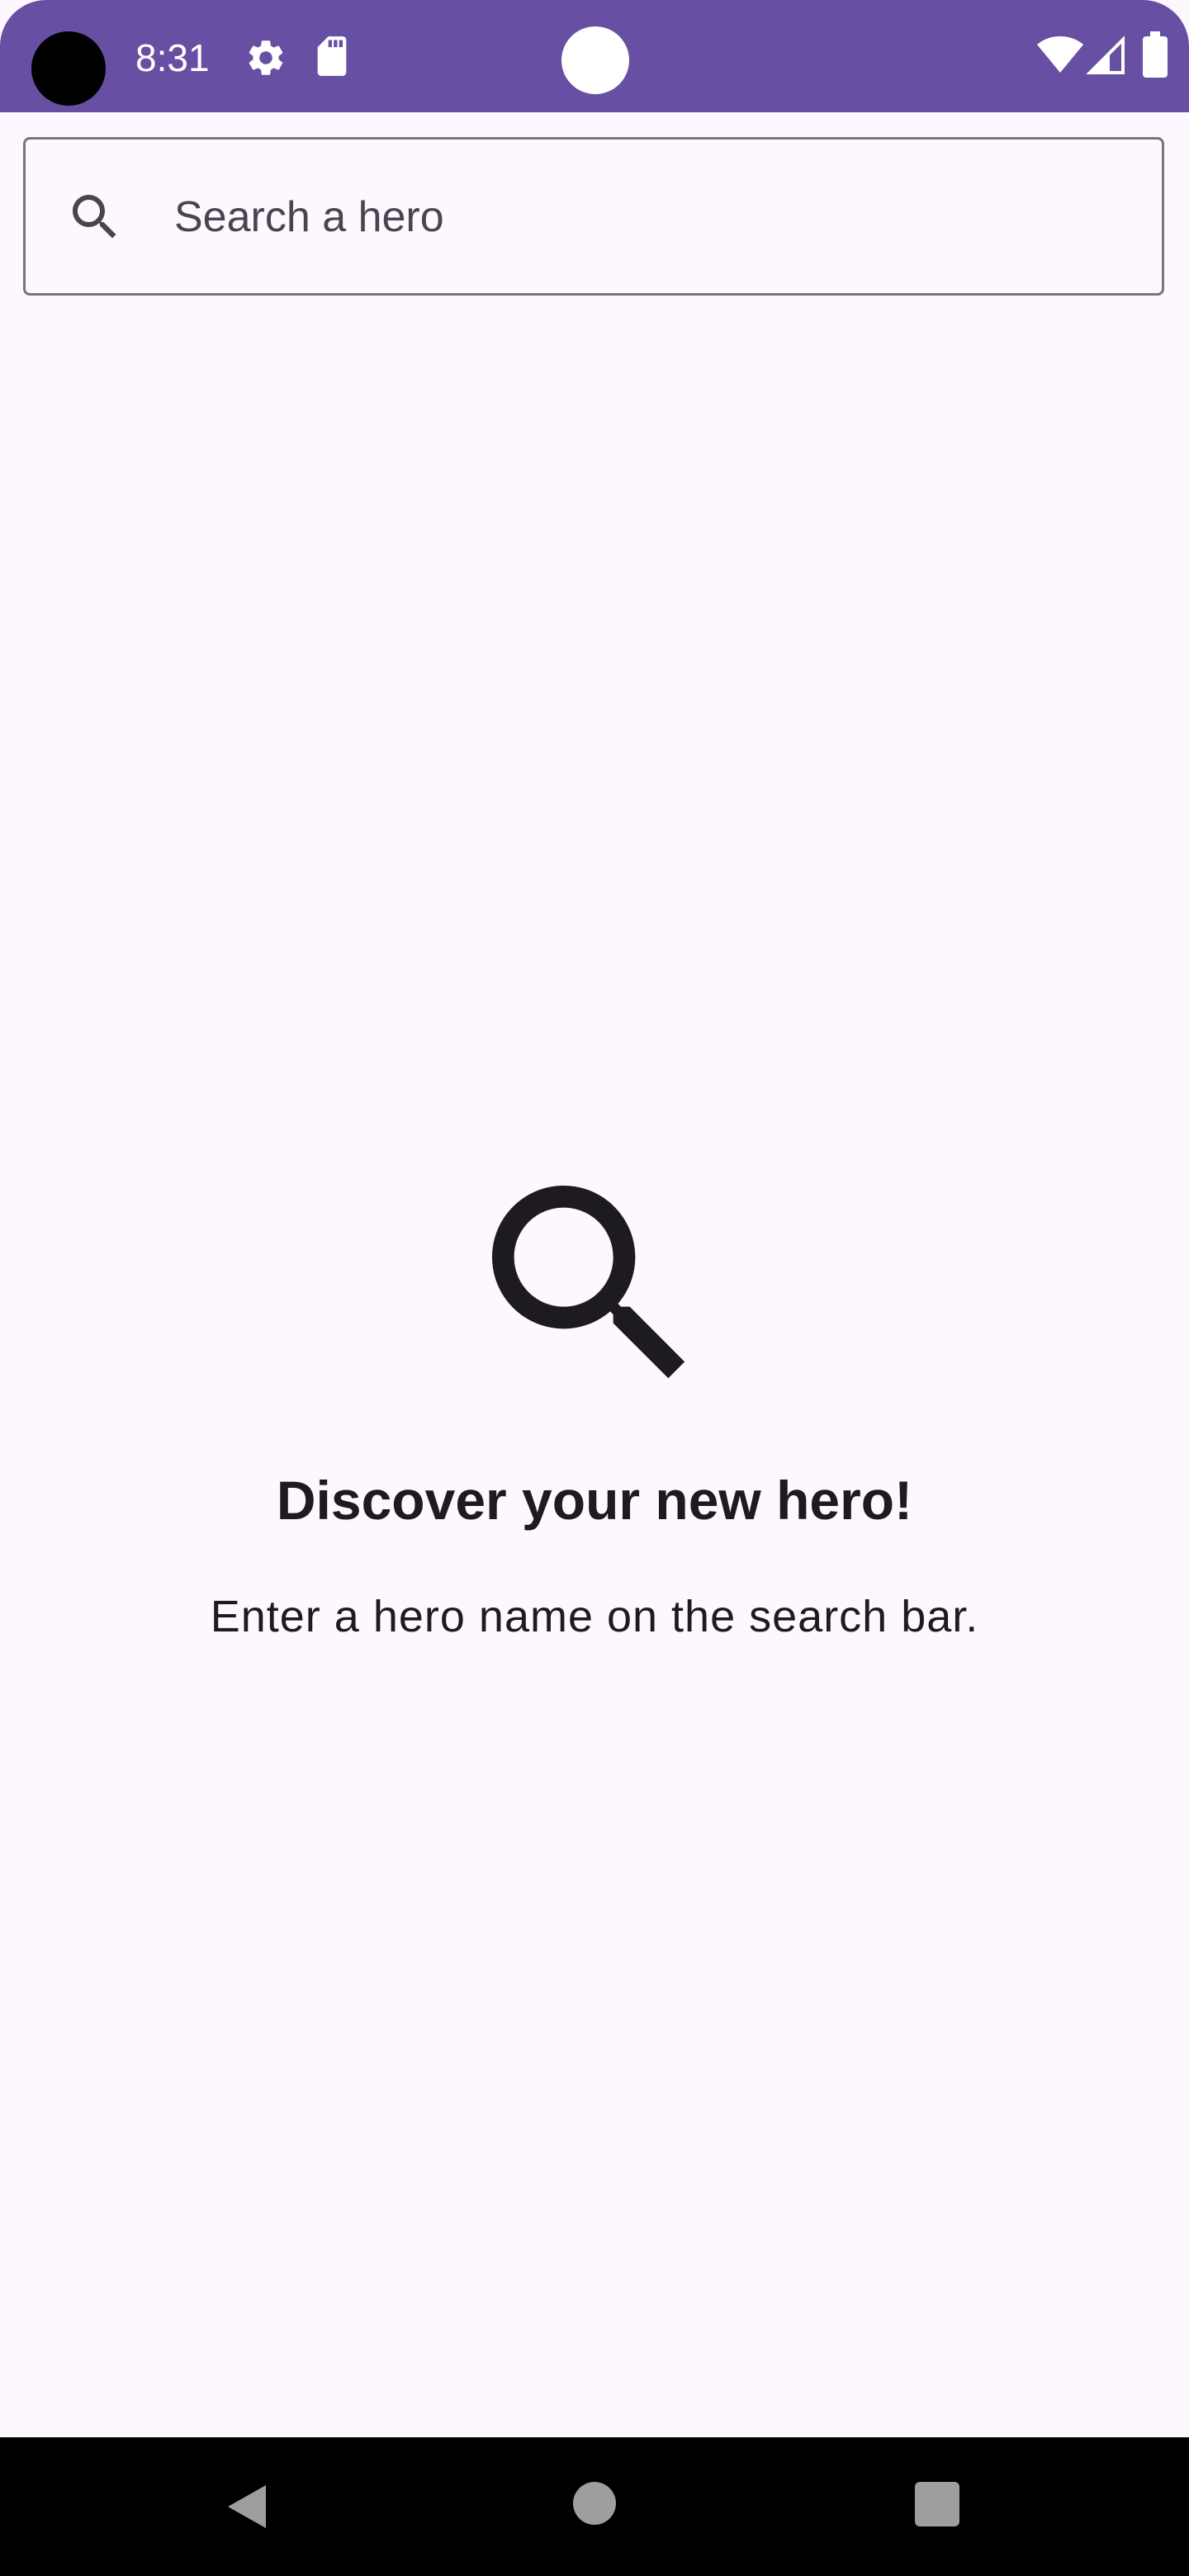  What do you see at coordinates (1155, 54) in the screenshot?
I see `battery-icon` at bounding box center [1155, 54].